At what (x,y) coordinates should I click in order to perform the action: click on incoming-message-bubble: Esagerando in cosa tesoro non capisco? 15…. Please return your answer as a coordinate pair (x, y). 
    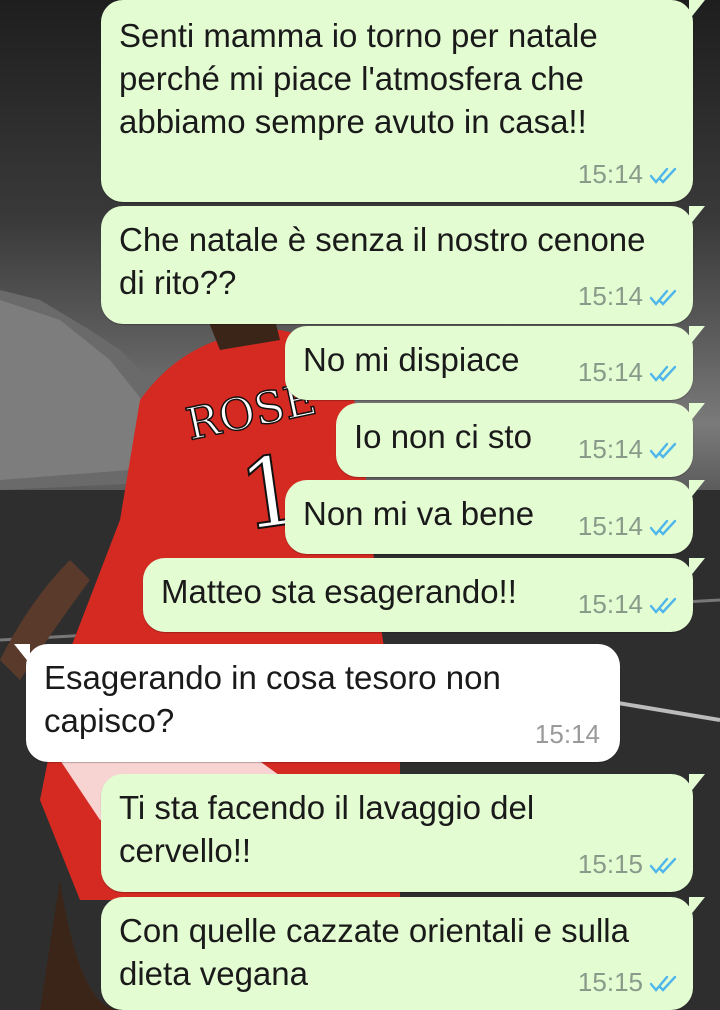
    Looking at the image, I should click on (317, 703).